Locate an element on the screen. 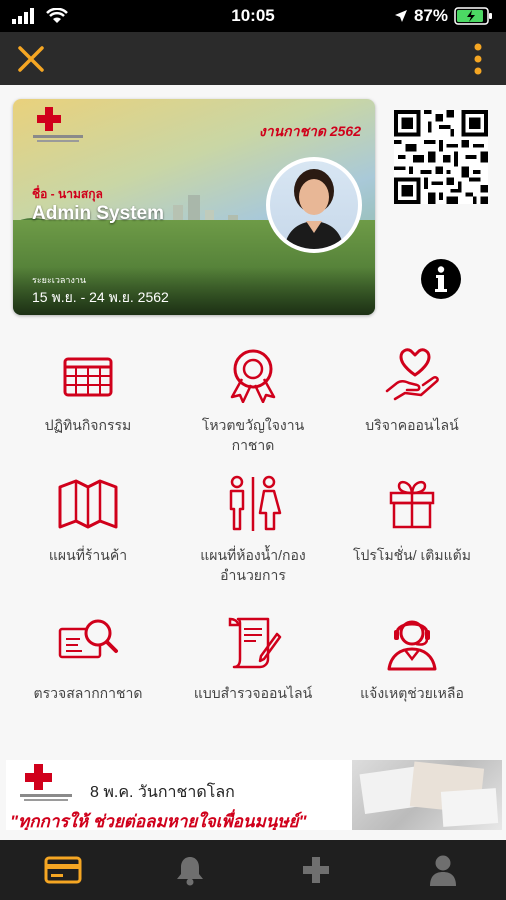 Image resolution: width=506 pixels, height=900 pixels. heart-hand-icon is located at coordinates (412, 374).